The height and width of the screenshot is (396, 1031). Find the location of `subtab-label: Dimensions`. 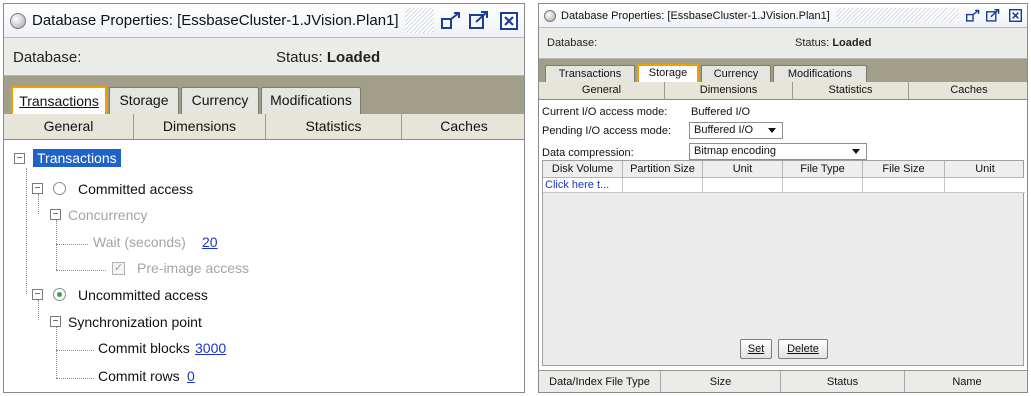

subtab-label: Dimensions is located at coordinates (728, 90).